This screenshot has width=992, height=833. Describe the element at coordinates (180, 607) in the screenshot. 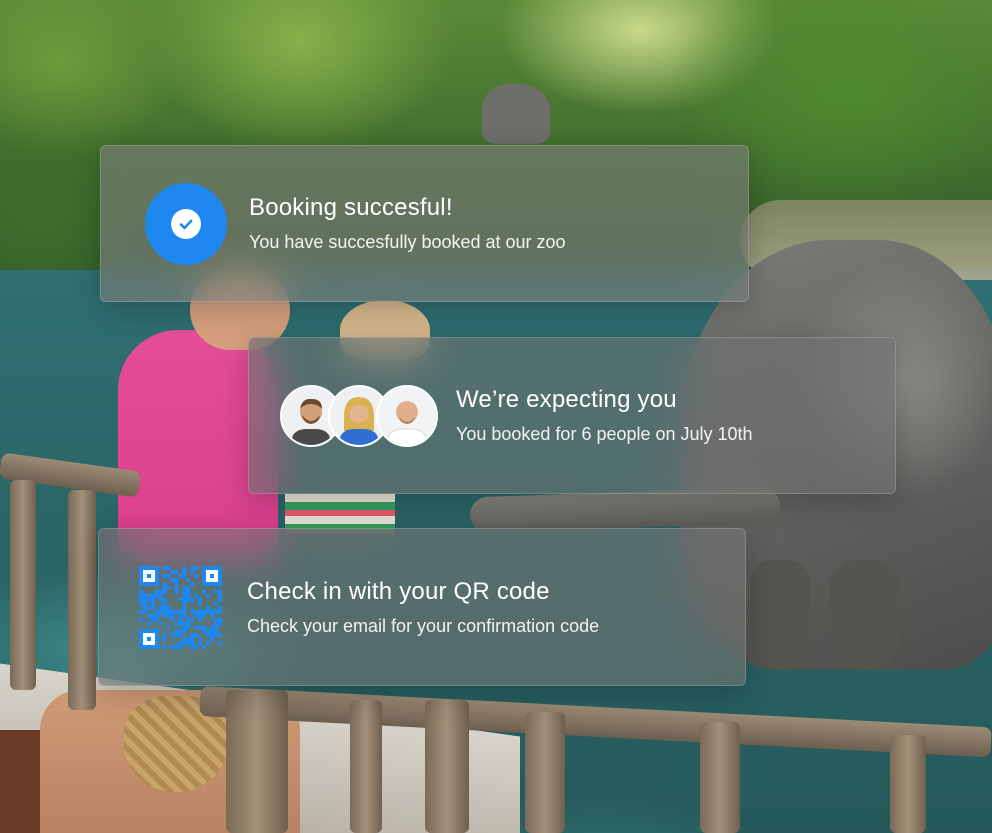

I see `qr-code-icon` at that location.